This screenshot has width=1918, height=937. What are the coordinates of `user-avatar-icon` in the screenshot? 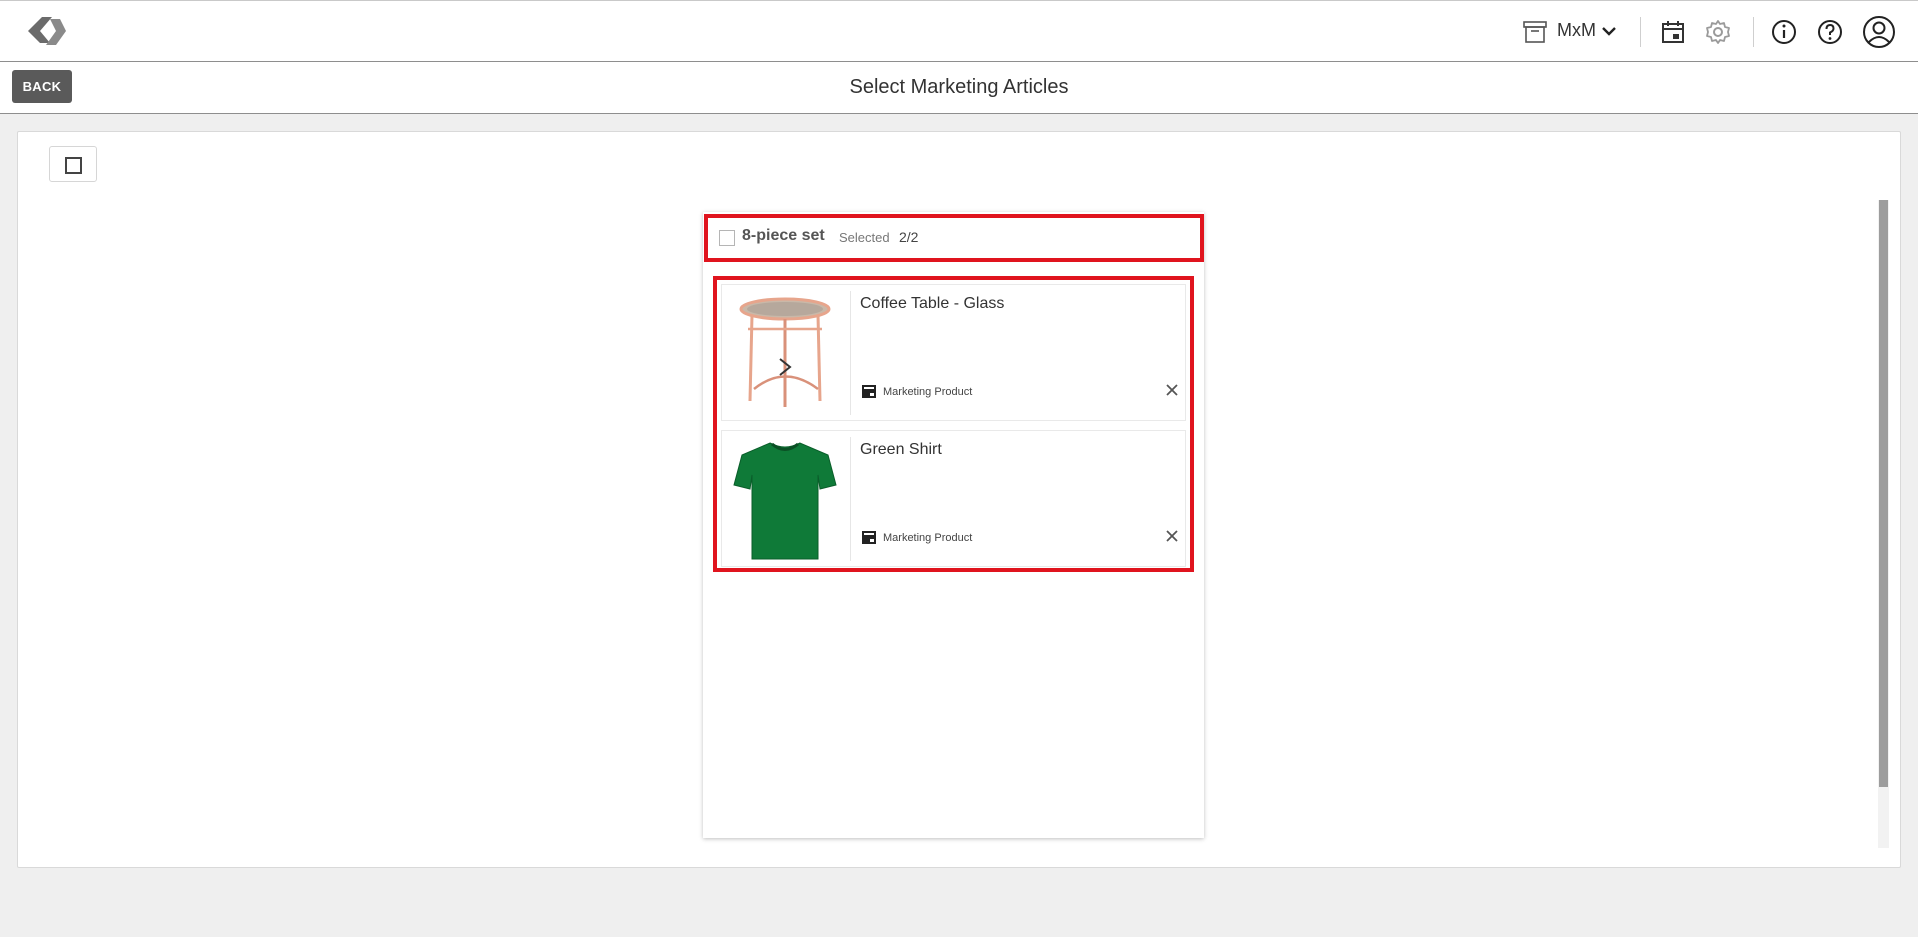 It's located at (1879, 32).